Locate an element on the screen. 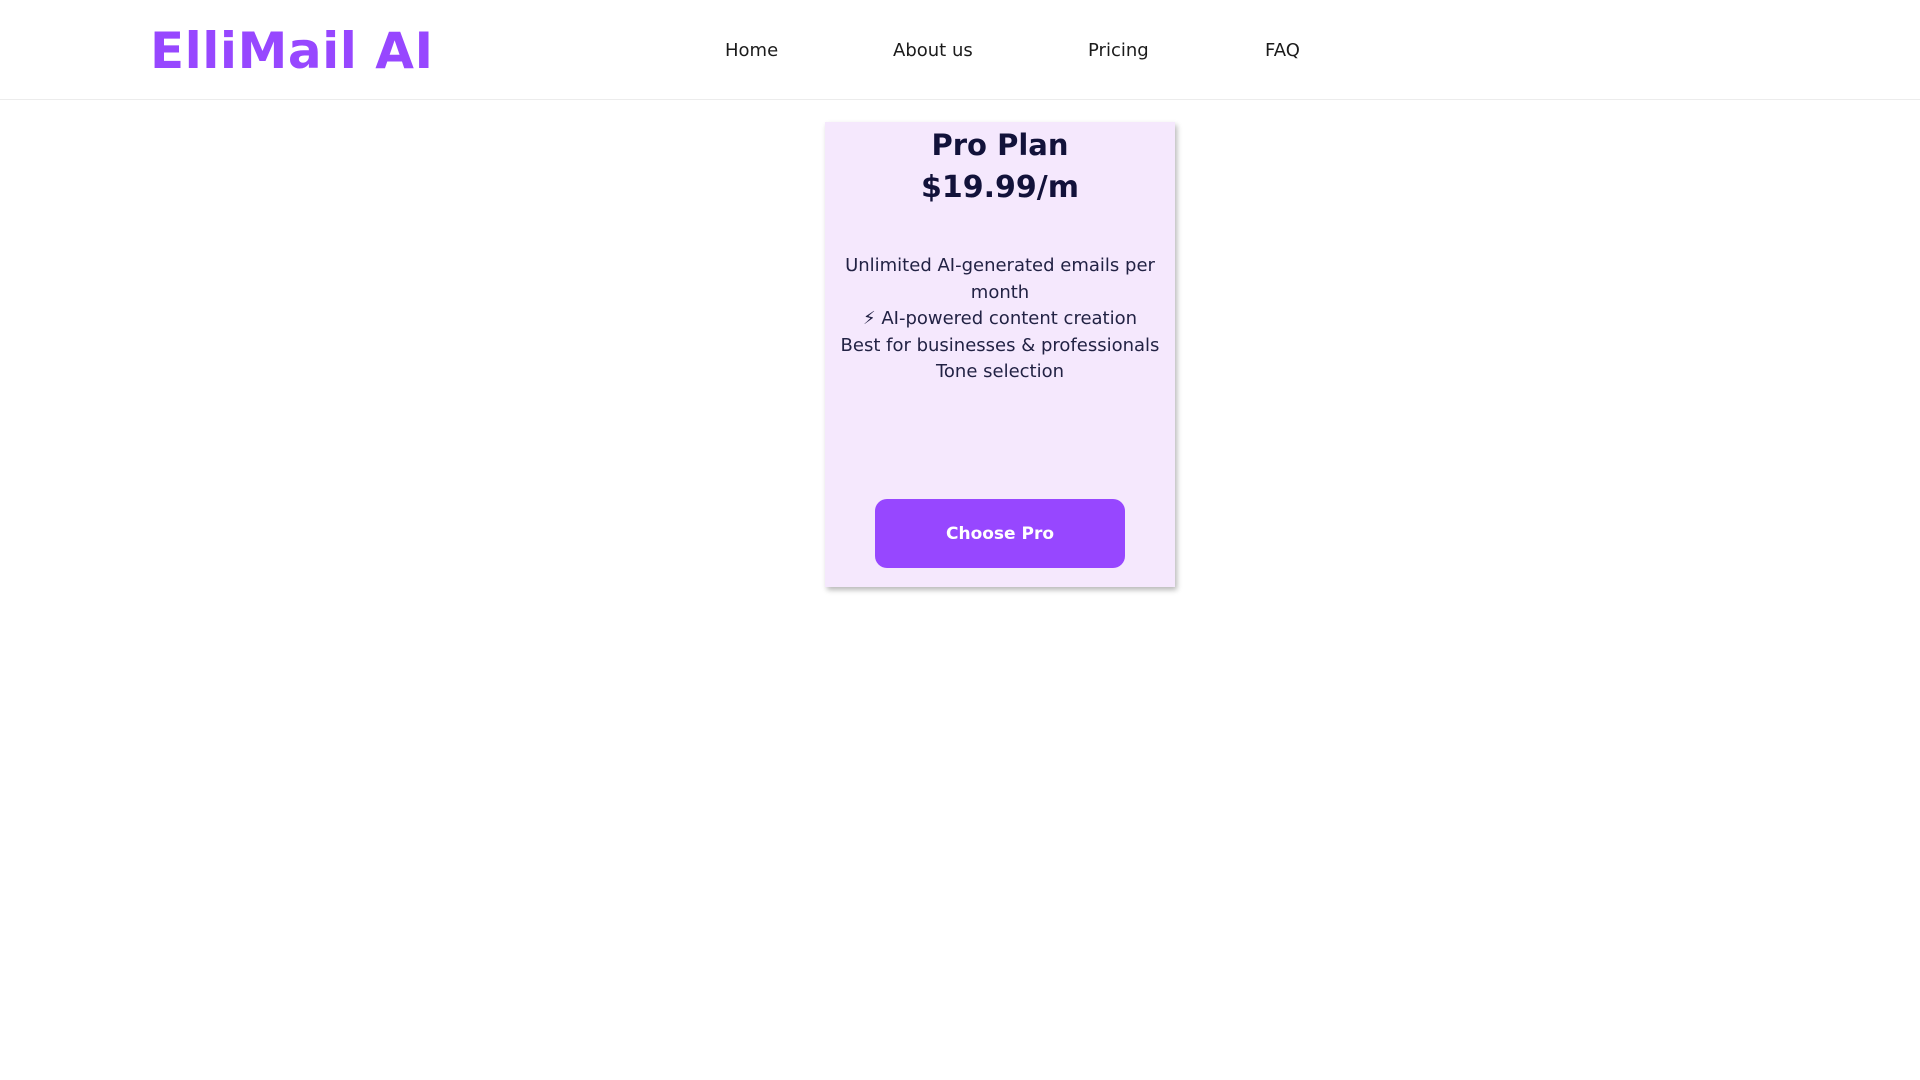 This screenshot has height=1080, width=1920. plan-price: $19.99/m is located at coordinates (1000, 187).